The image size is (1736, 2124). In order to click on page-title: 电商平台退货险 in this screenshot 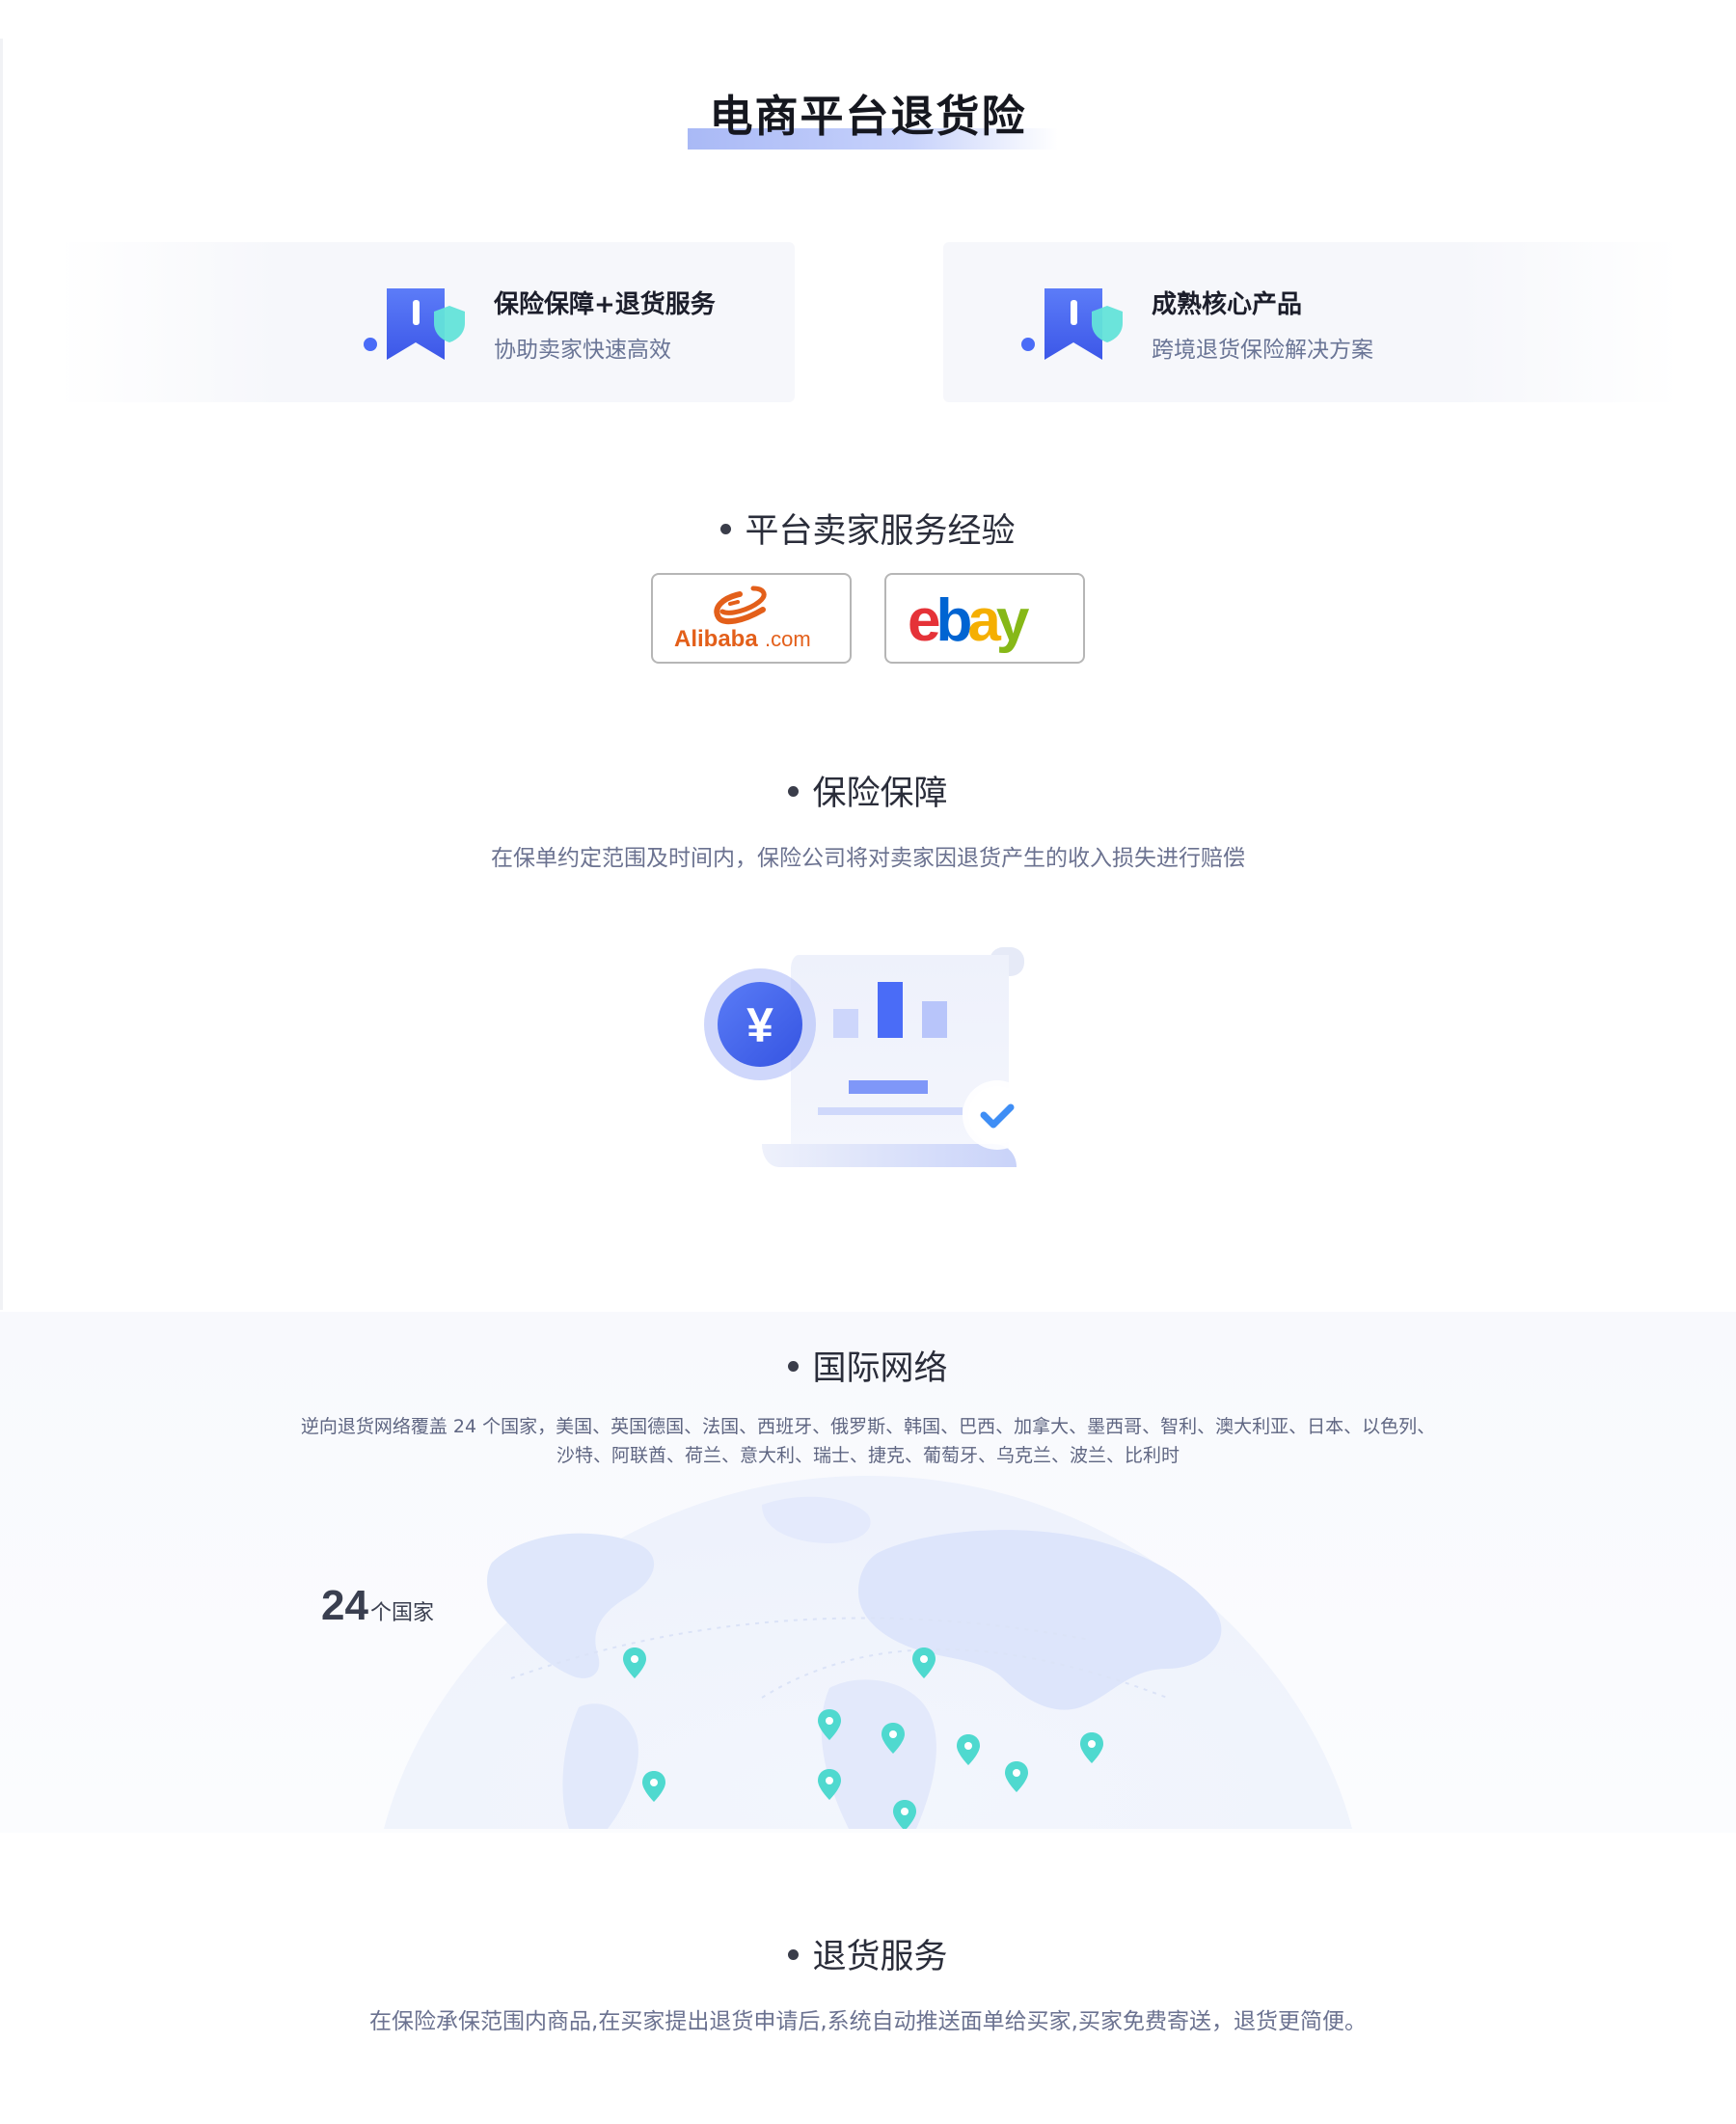, I will do `click(873, 115)`.